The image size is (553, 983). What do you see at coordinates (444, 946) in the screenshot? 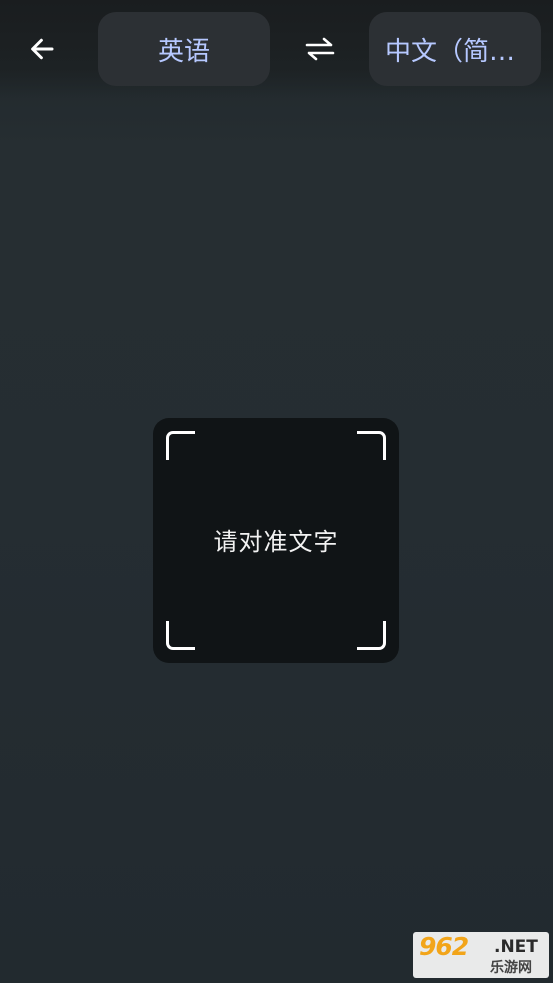
I see `watermark-number: 962` at bounding box center [444, 946].